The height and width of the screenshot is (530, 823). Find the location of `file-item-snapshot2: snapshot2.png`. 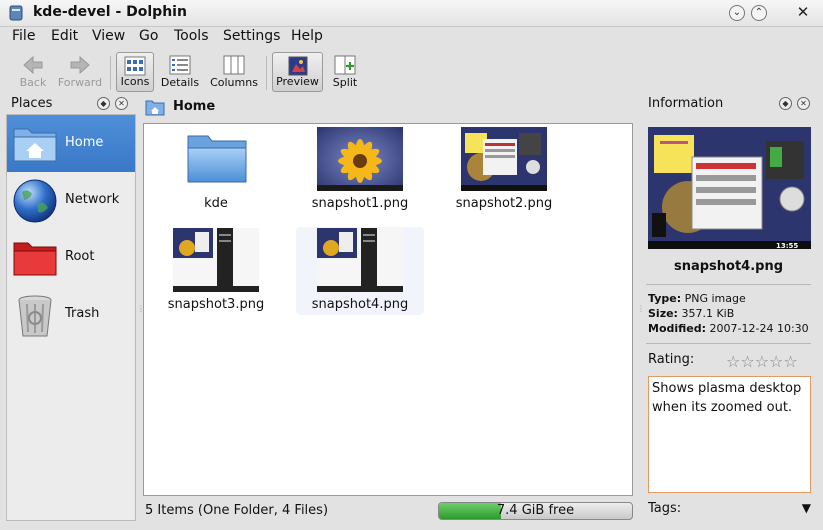

file-item-snapshot2: snapshot2.png is located at coordinates (504, 170).